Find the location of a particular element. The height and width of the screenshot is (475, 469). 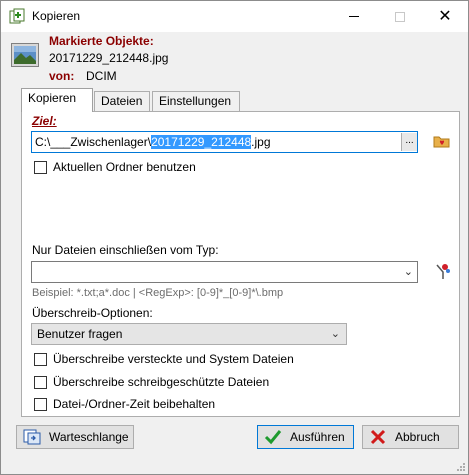

target-path-selection: 20171229_212448 is located at coordinates (201, 142).